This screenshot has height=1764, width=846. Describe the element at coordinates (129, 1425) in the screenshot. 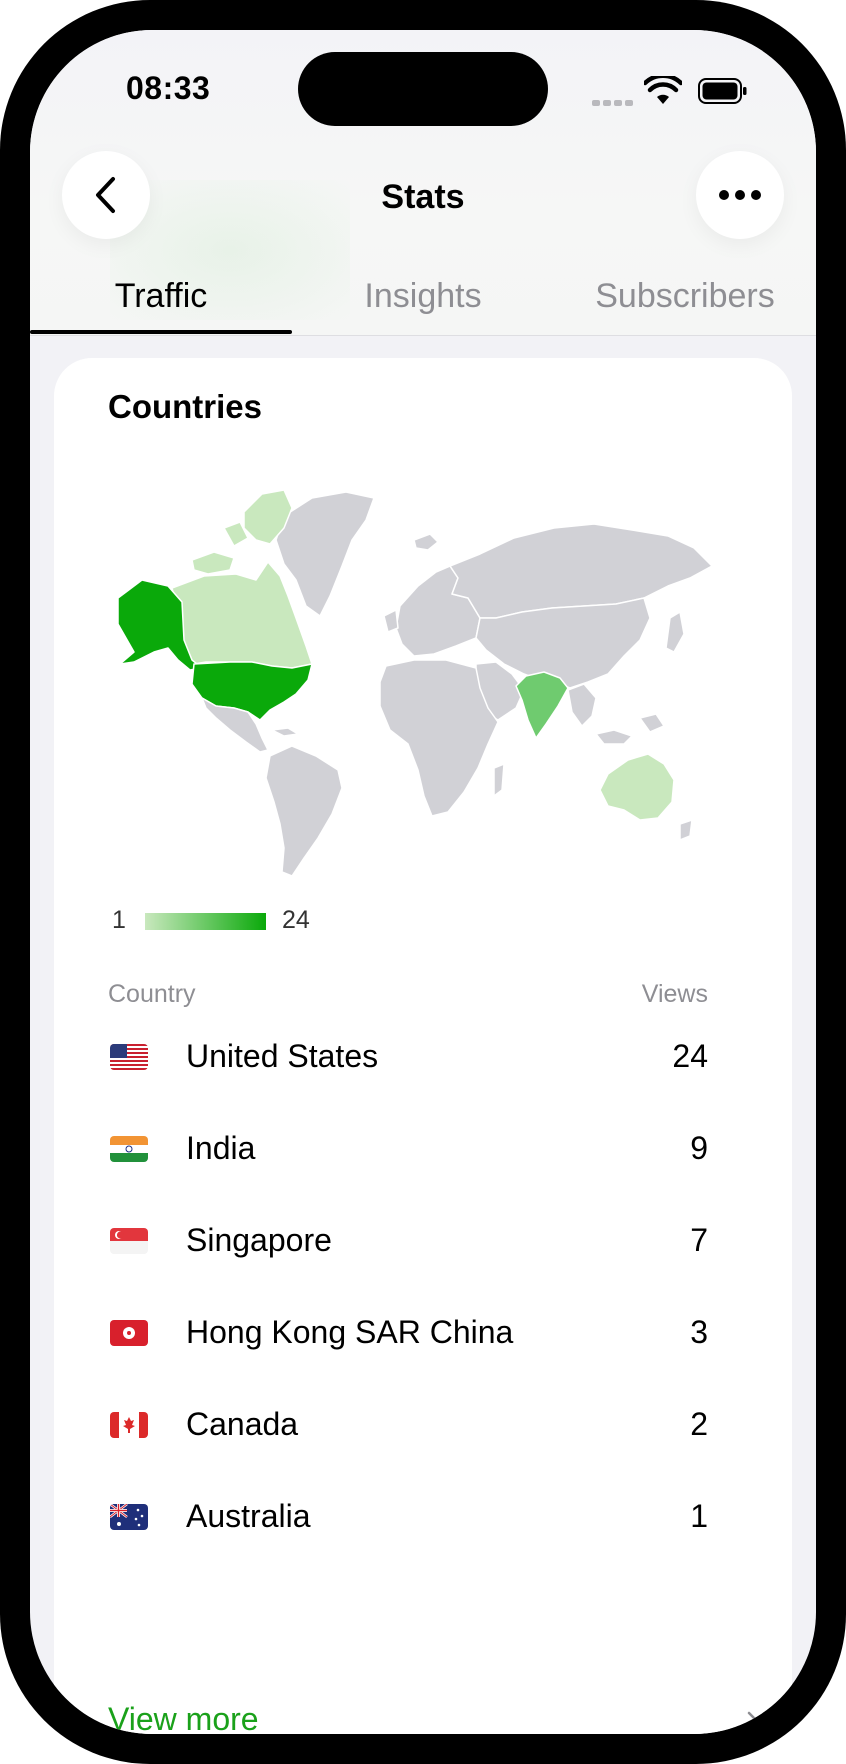

I see `canada-flag-icon` at that location.